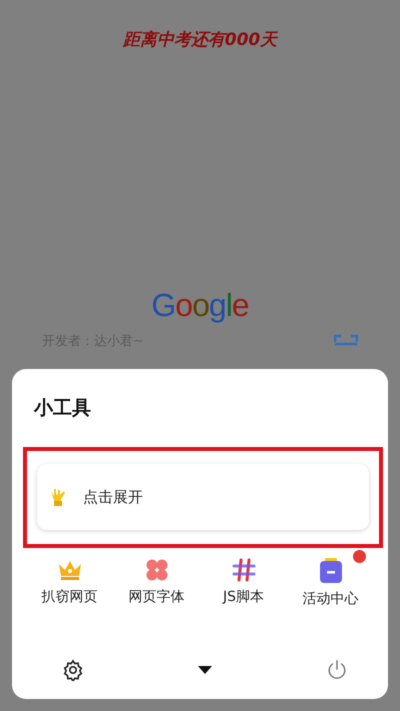 This screenshot has height=711, width=400. Describe the element at coordinates (330, 571) in the screenshot. I see `box-icon` at that location.